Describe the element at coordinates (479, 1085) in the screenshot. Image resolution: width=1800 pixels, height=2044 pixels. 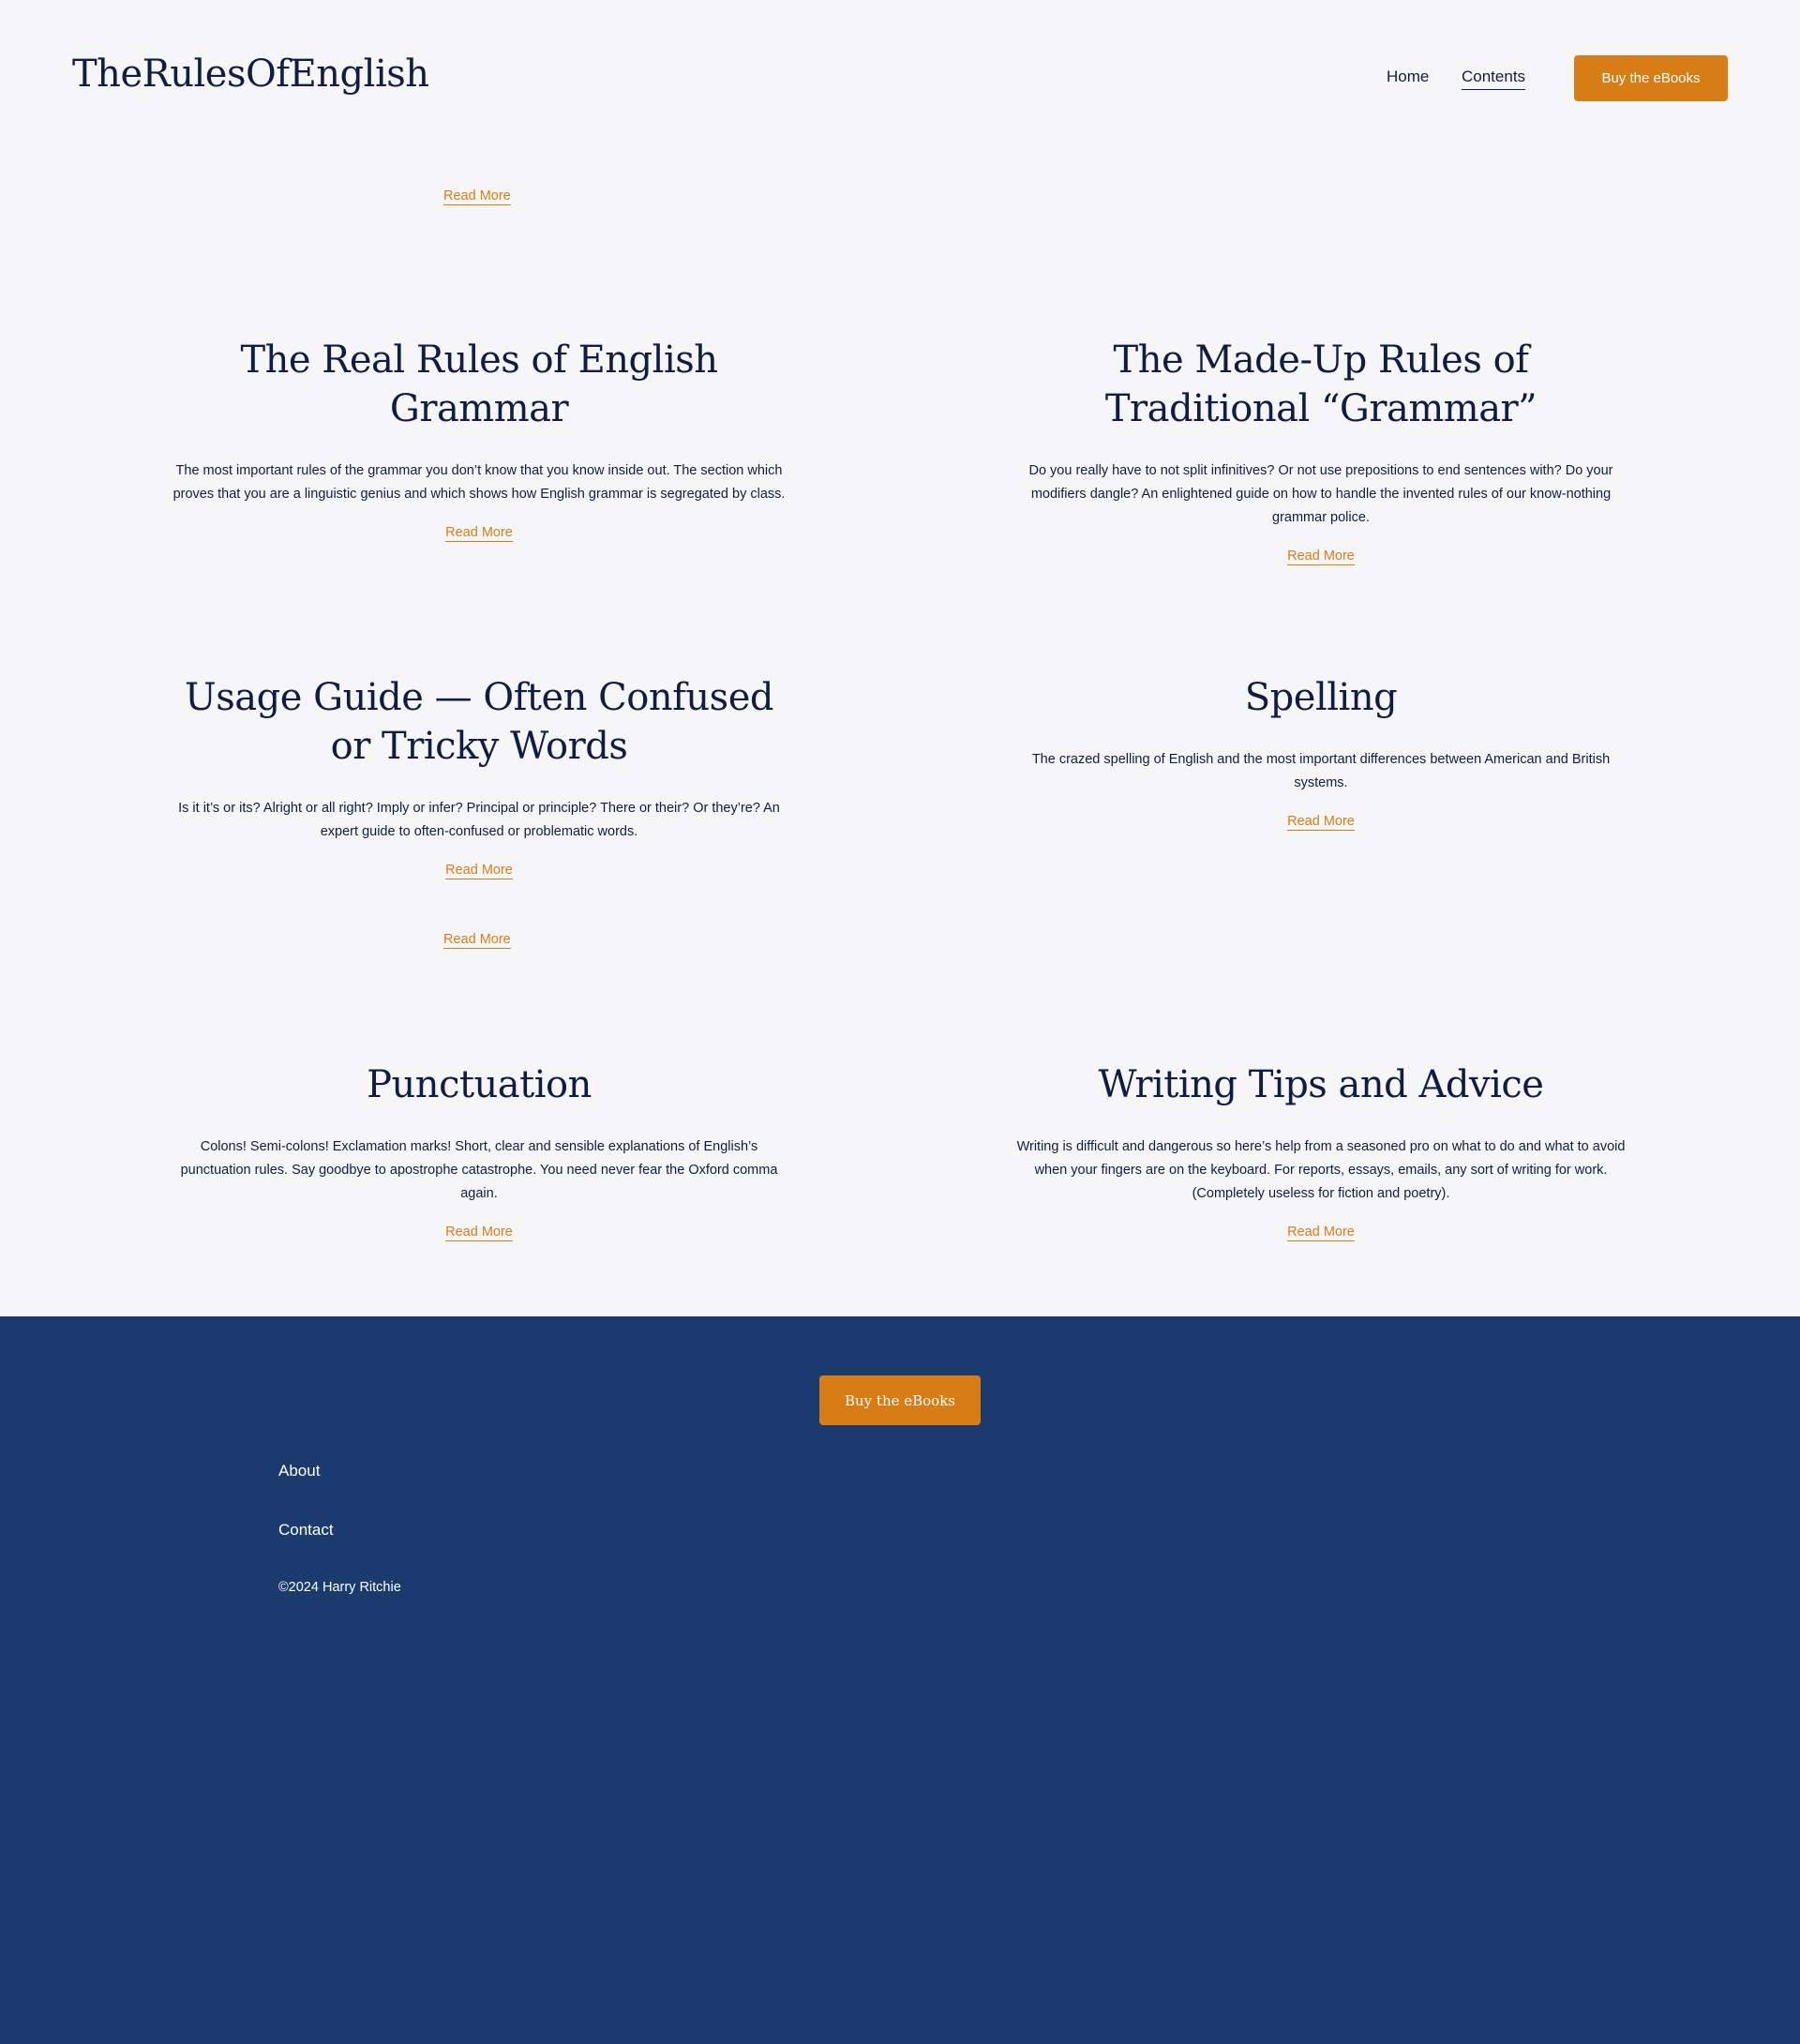
I see `section-title: Punctuation` at that location.